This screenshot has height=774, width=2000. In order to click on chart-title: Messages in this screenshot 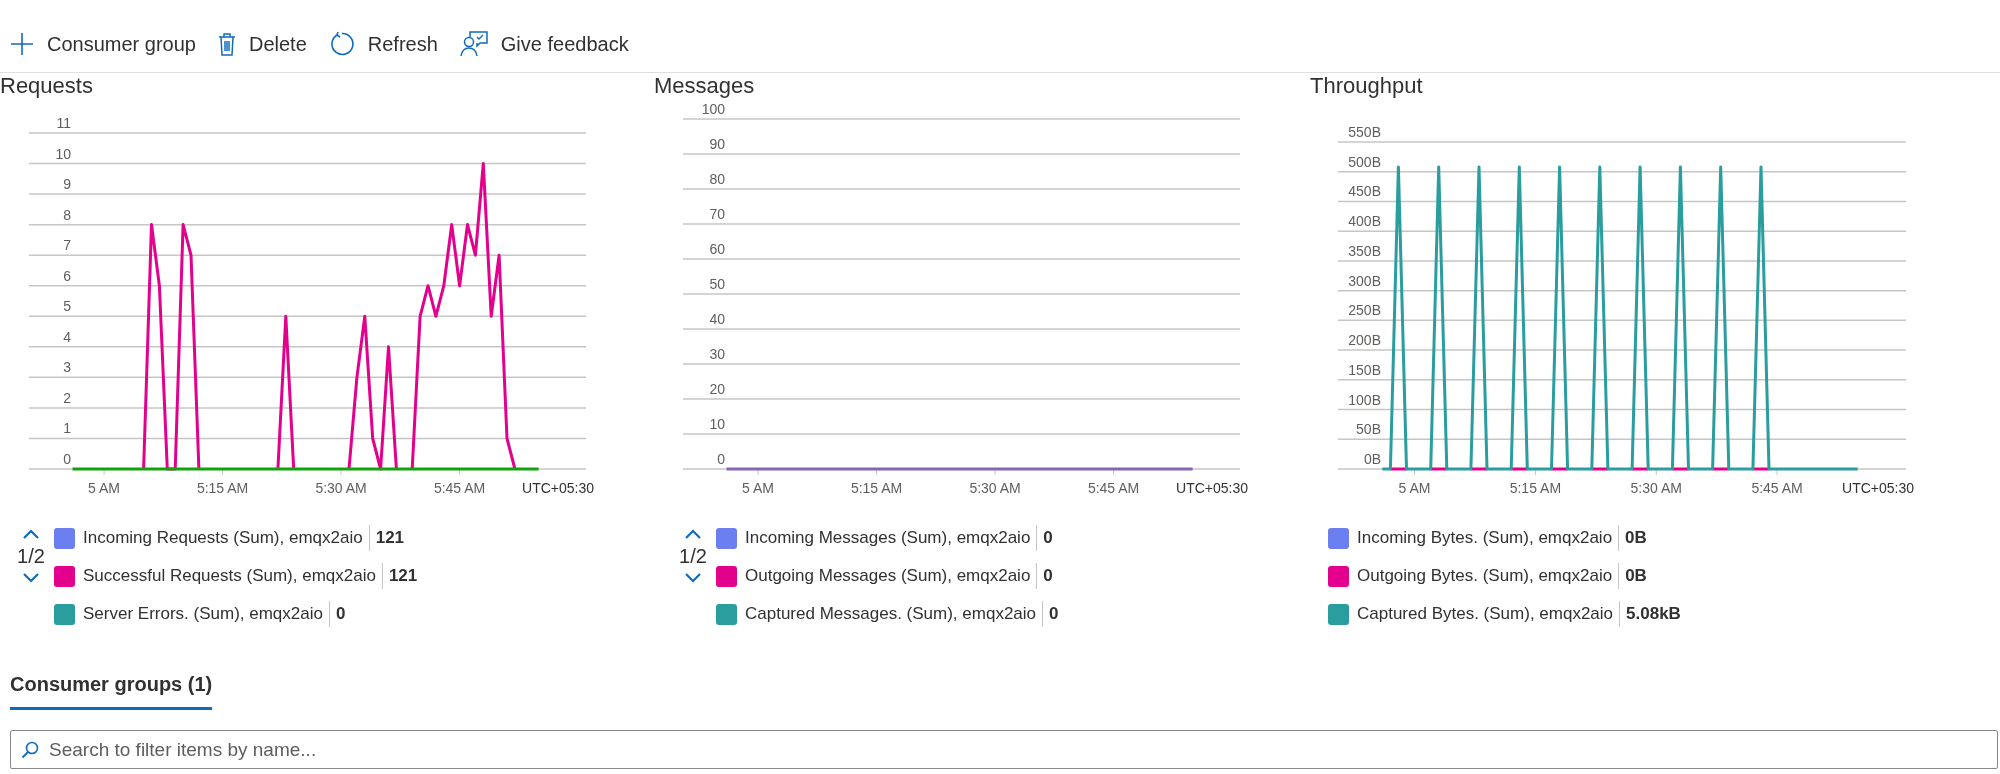, I will do `click(704, 86)`.